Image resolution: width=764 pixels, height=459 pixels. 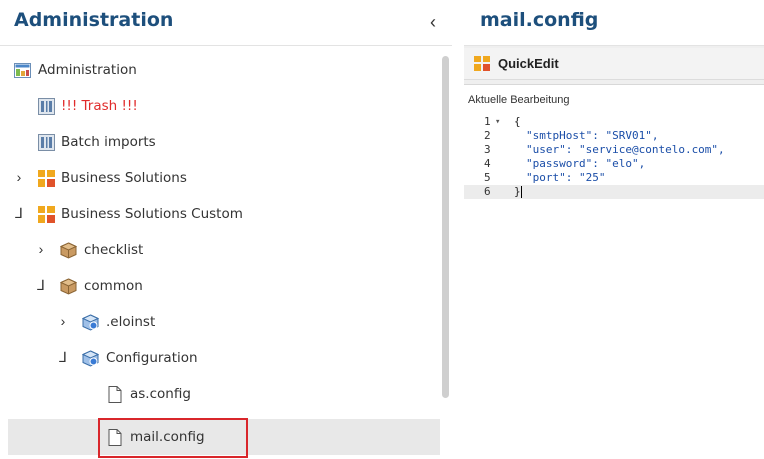 What do you see at coordinates (87, 70) in the screenshot?
I see `tree-item-label: Administration` at bounding box center [87, 70].